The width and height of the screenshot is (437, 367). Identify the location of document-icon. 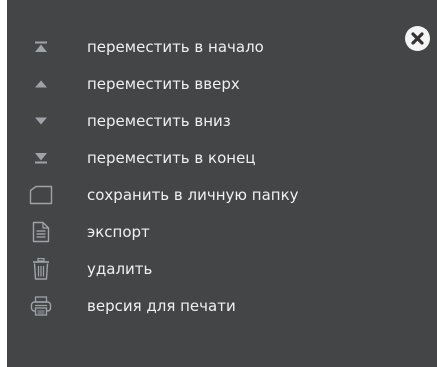
(41, 232).